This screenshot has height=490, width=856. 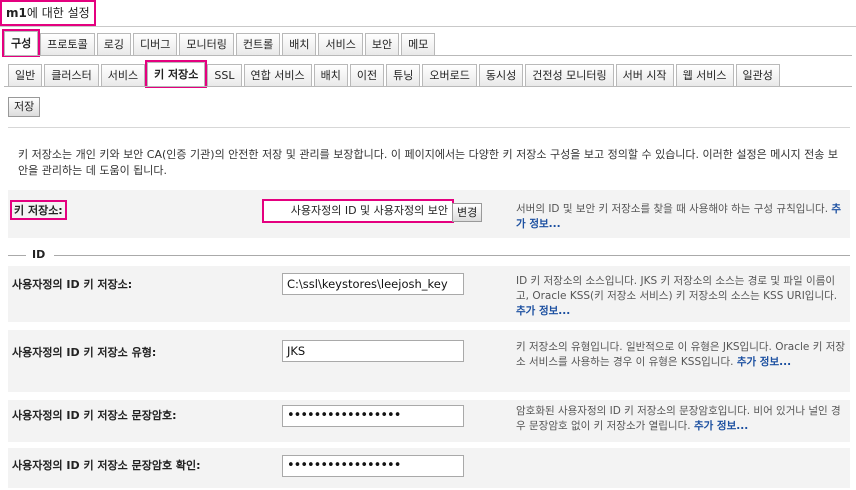 I want to click on sub-tab-divider, so click(x=428, y=86).